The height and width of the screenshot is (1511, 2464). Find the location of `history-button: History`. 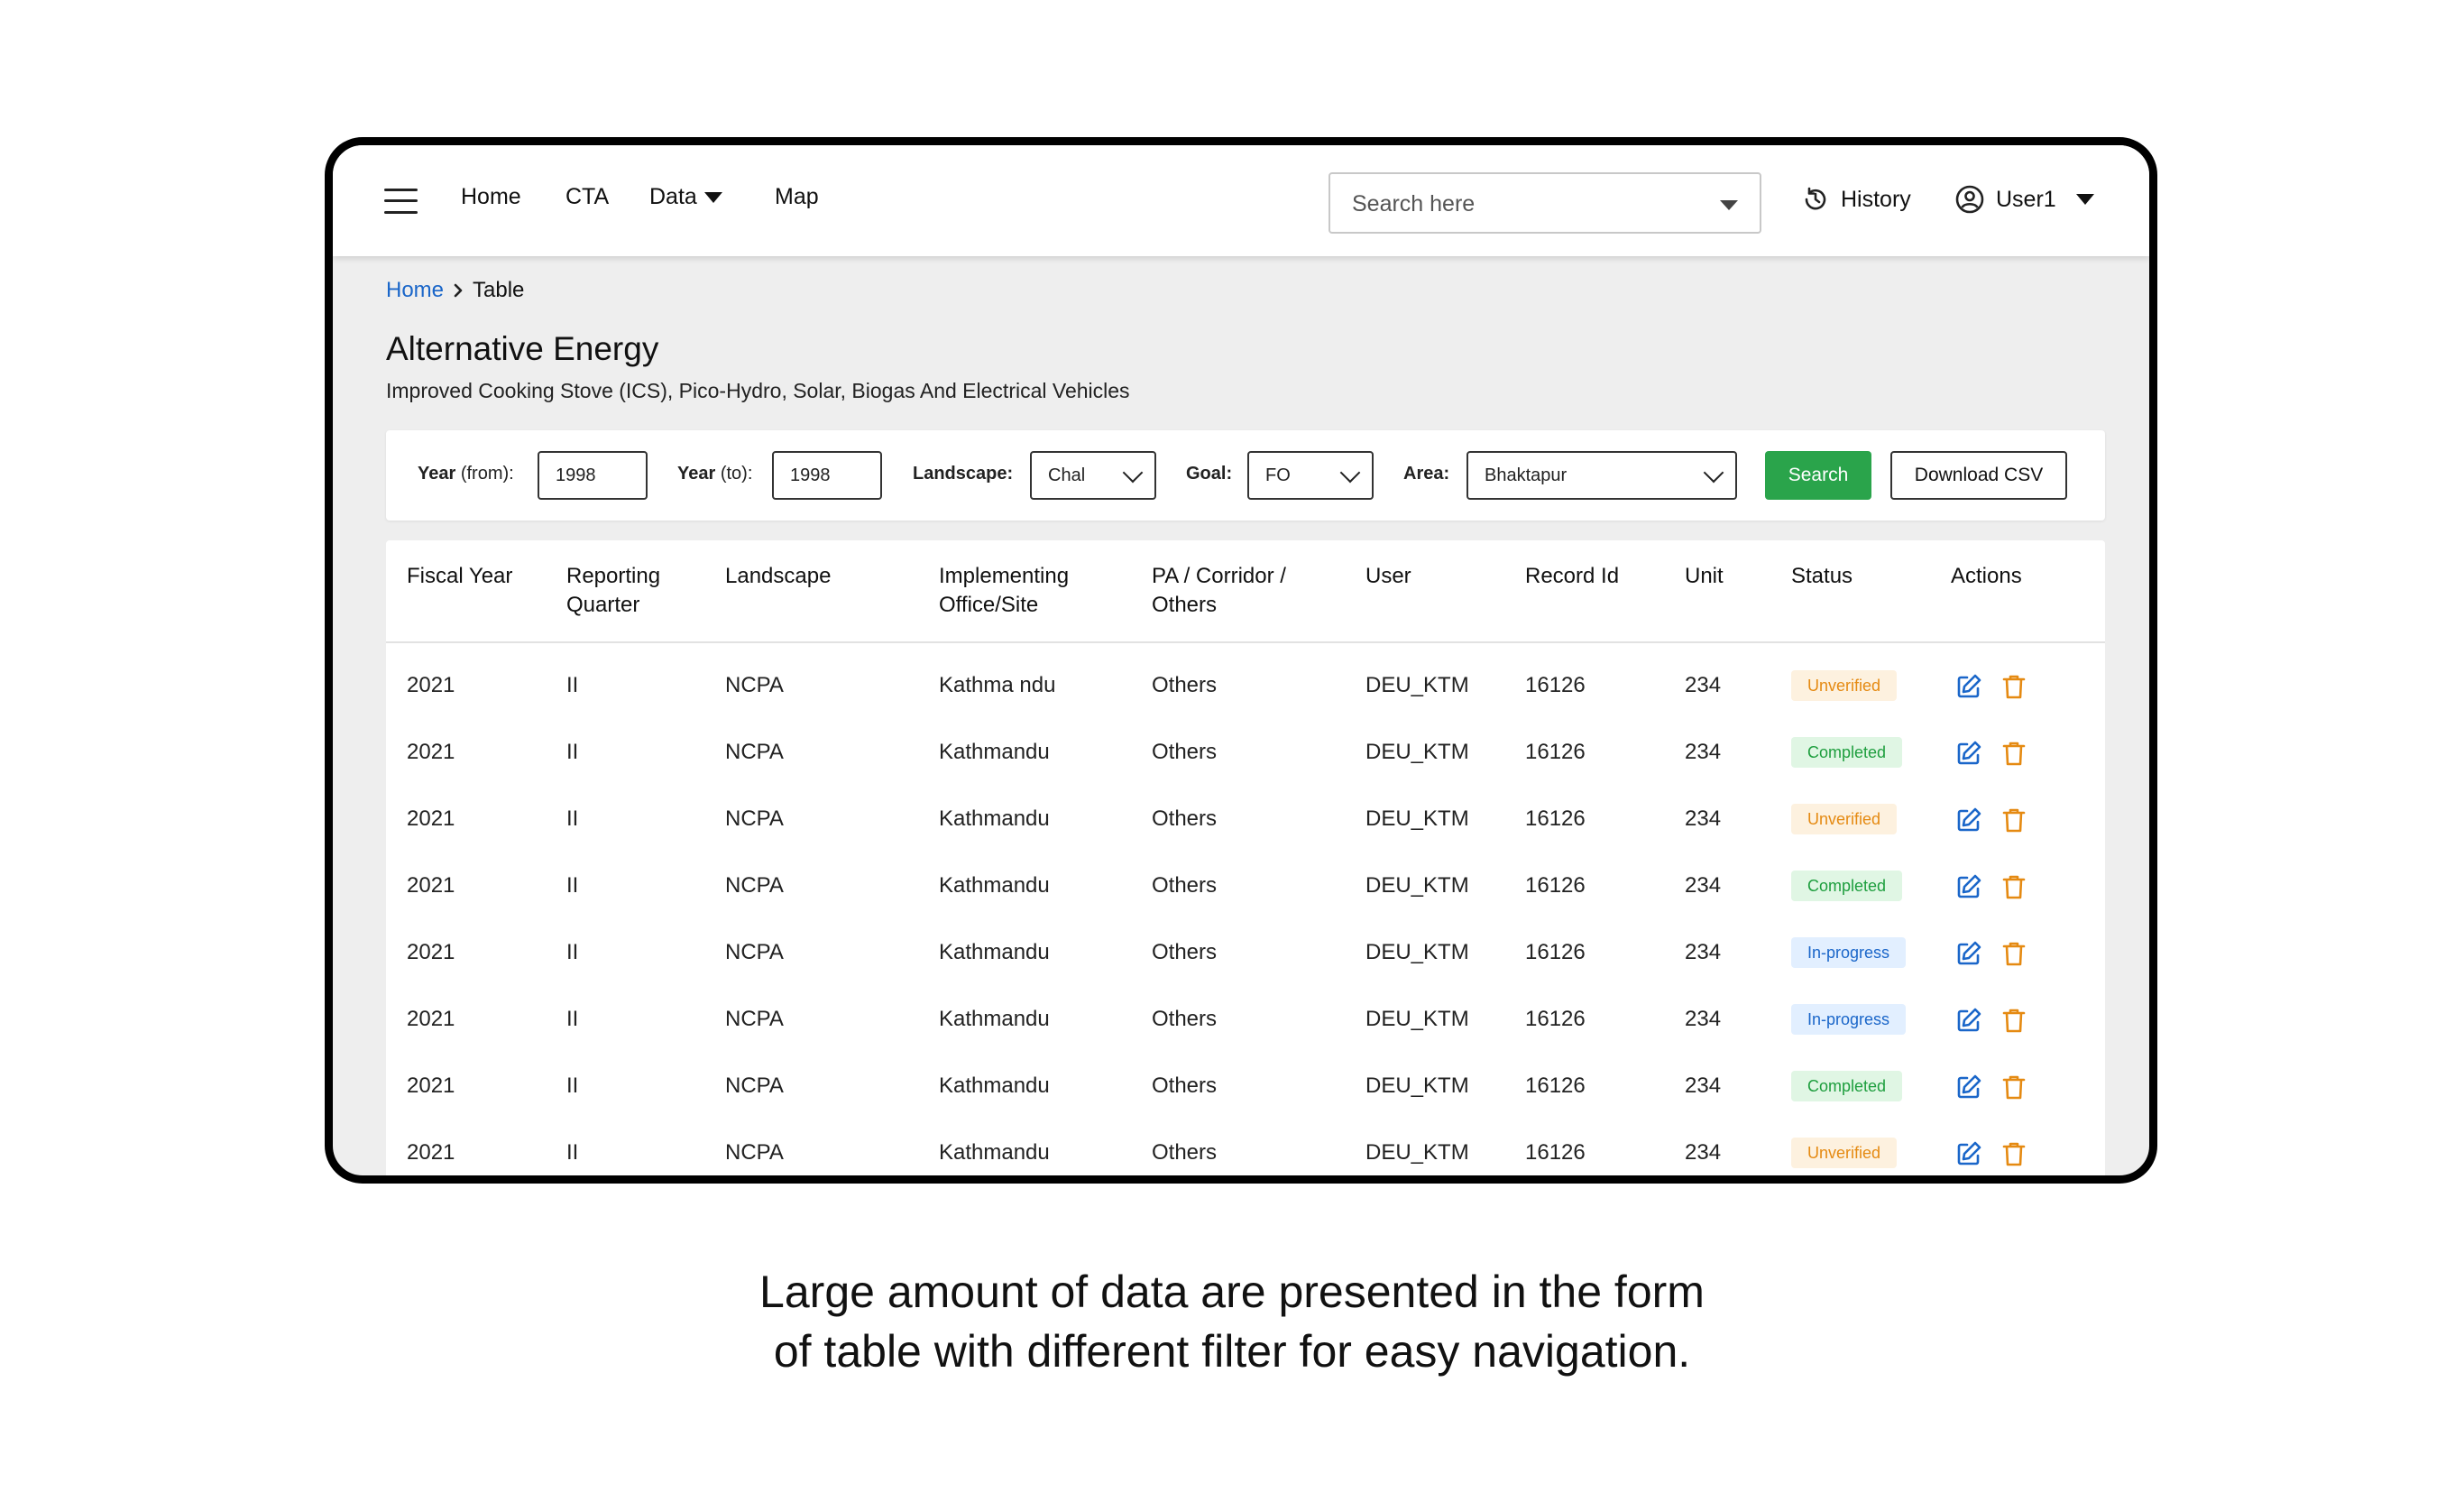

history-button: History is located at coordinates (1856, 199).